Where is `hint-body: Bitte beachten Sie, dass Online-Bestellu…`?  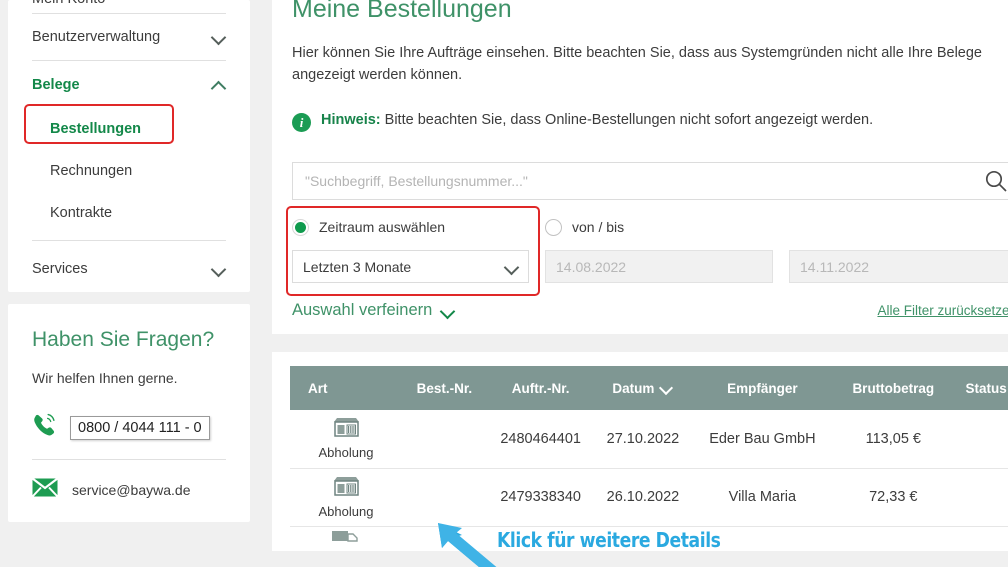
hint-body: Bitte beachten Sie, dass Online-Bestellu… is located at coordinates (627, 120).